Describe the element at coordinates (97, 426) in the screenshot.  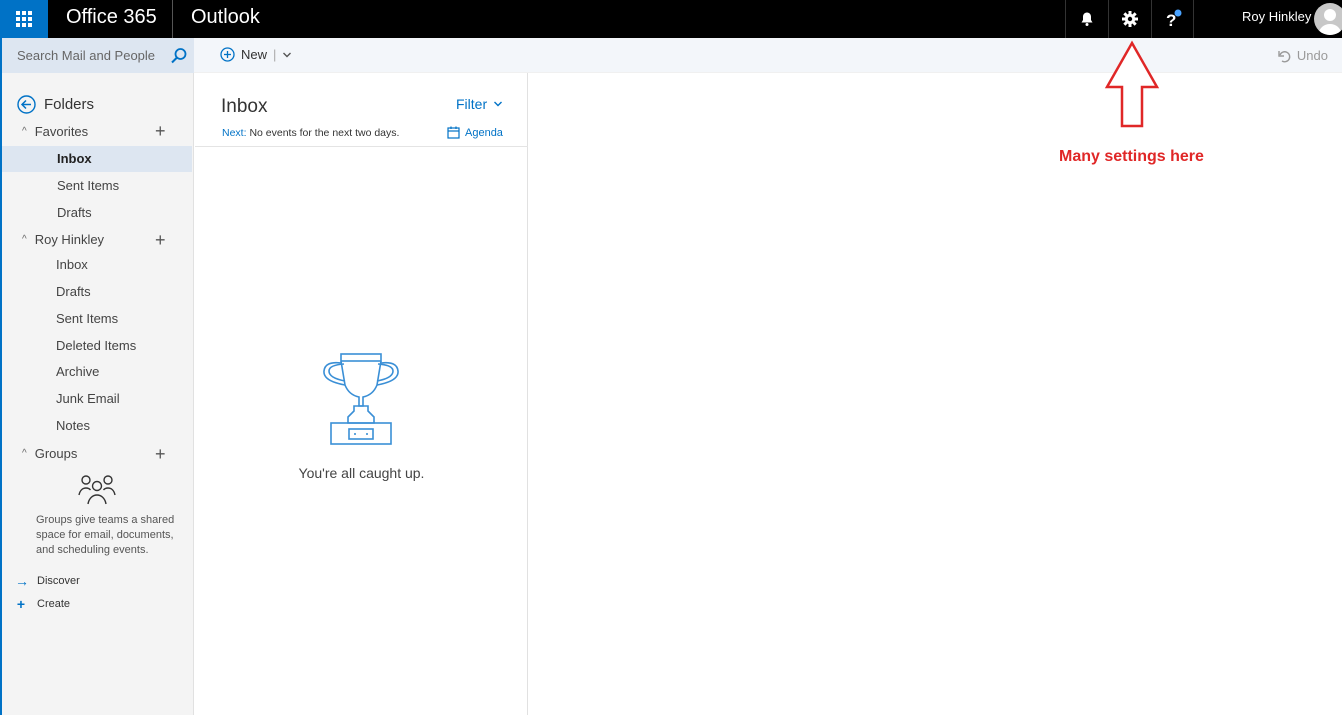
I see `folder-notes: Notes` at that location.